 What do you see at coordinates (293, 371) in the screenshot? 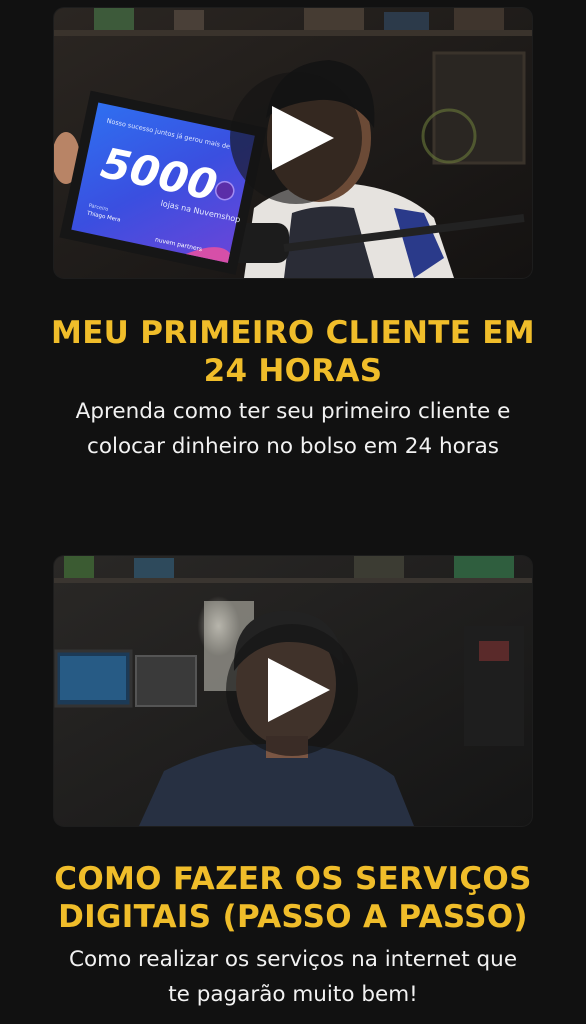
I see `lesson-title-1-line2: 24 HORAS` at bounding box center [293, 371].